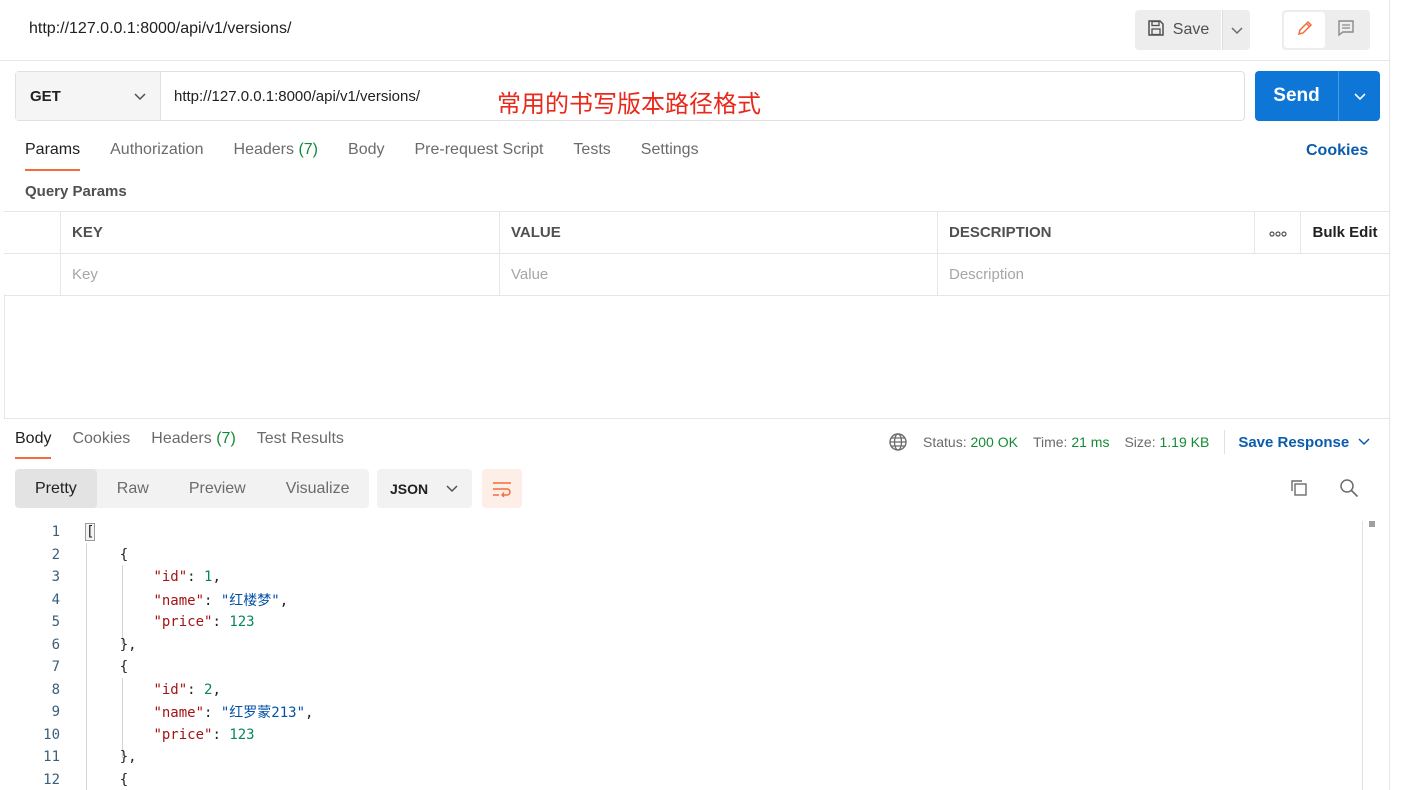 This screenshot has height=790, width=1401. I want to click on format-tabs: Pretty Raw Preview Visualize, so click(192, 488).